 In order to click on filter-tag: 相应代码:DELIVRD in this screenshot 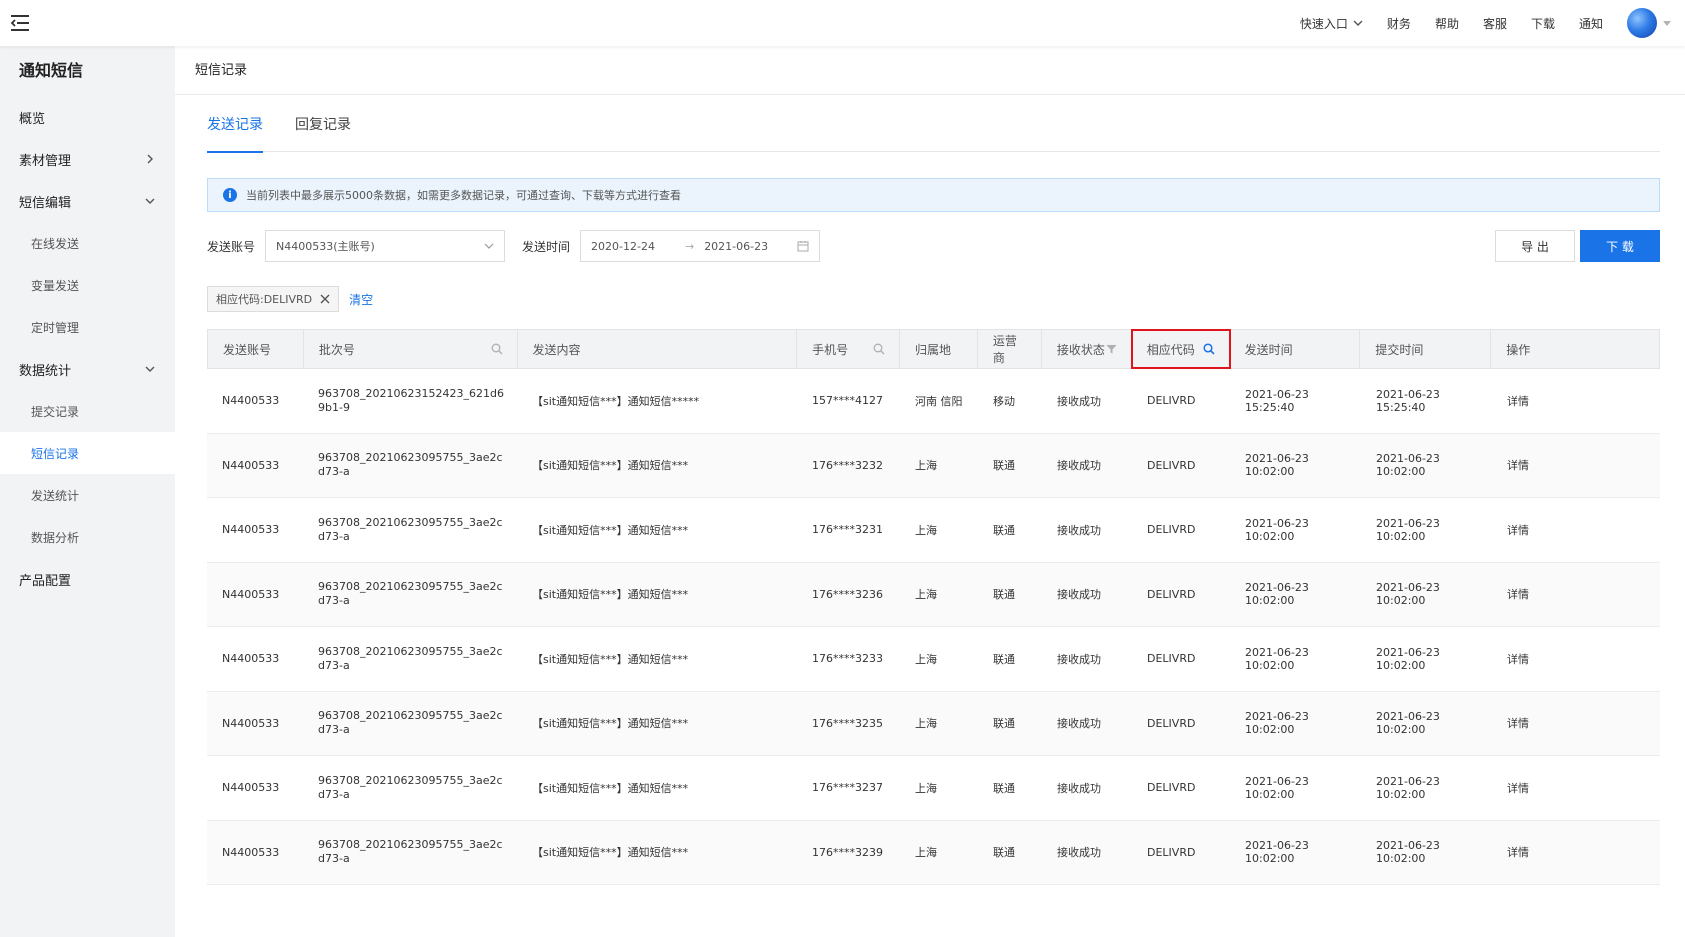, I will do `click(273, 299)`.